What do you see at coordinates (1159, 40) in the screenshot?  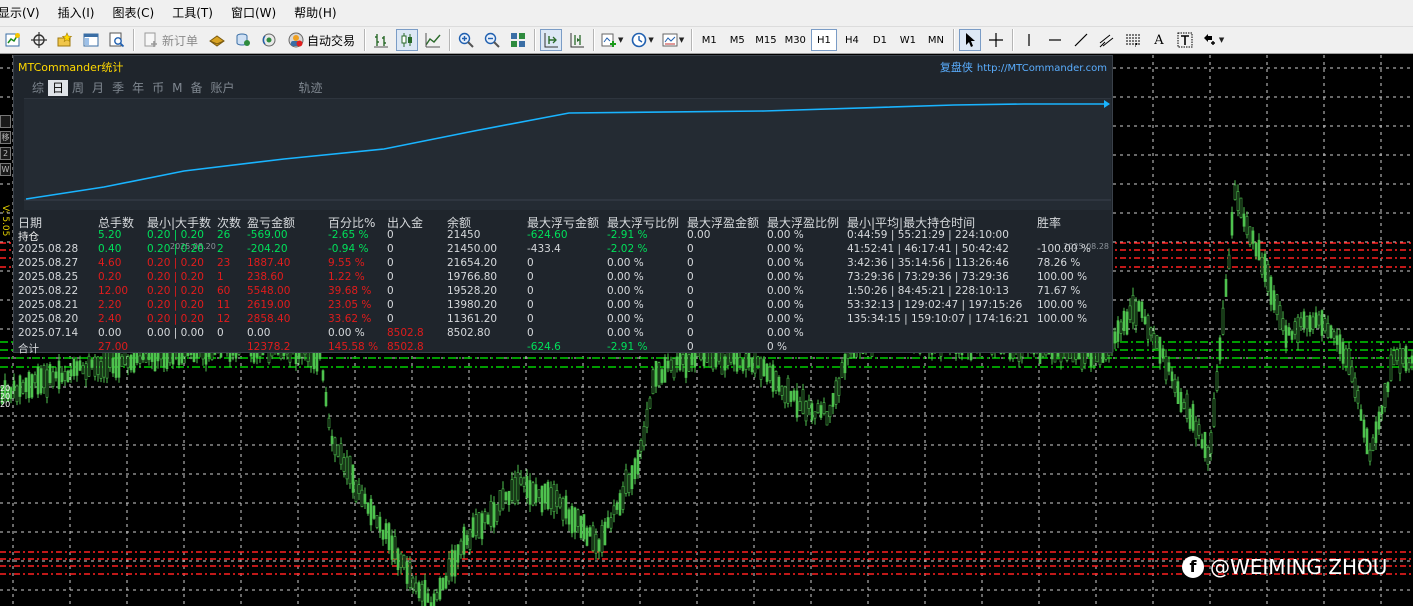 I see `text-tool-button: A` at bounding box center [1159, 40].